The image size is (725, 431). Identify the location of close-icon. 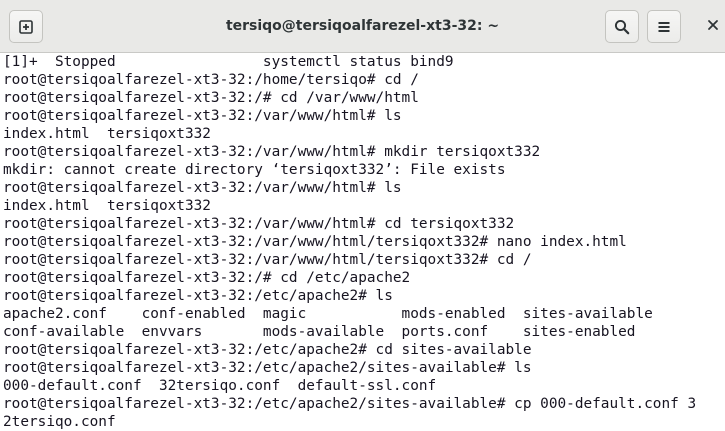
(713, 27).